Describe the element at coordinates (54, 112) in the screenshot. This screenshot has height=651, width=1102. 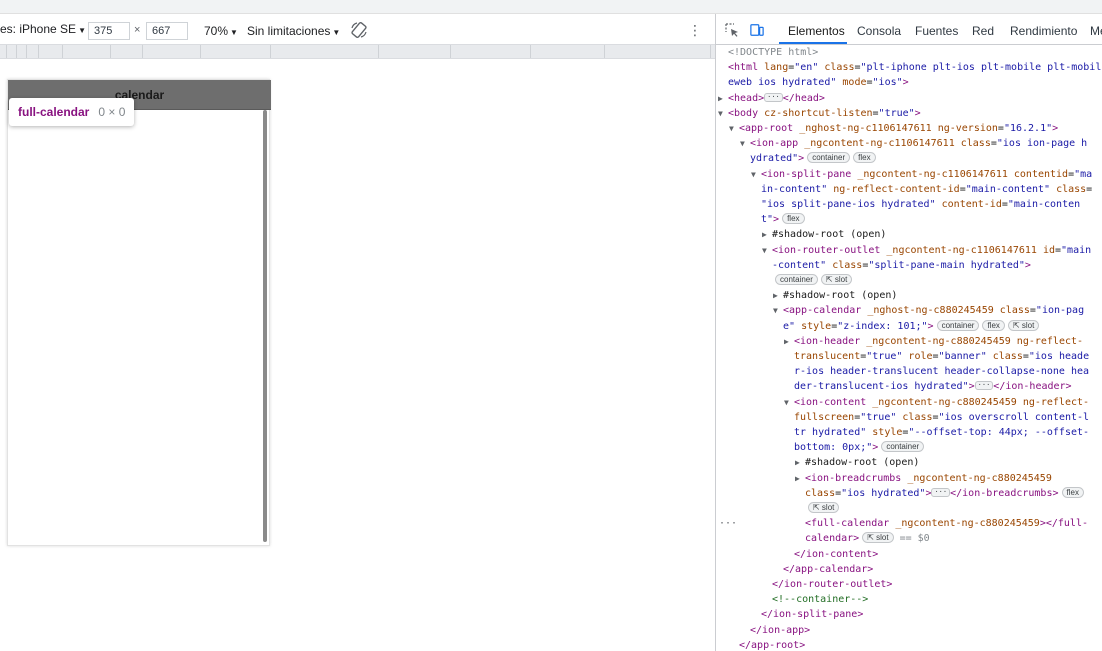
I see `inspect-tooltip-tag: full-calendar` at that location.